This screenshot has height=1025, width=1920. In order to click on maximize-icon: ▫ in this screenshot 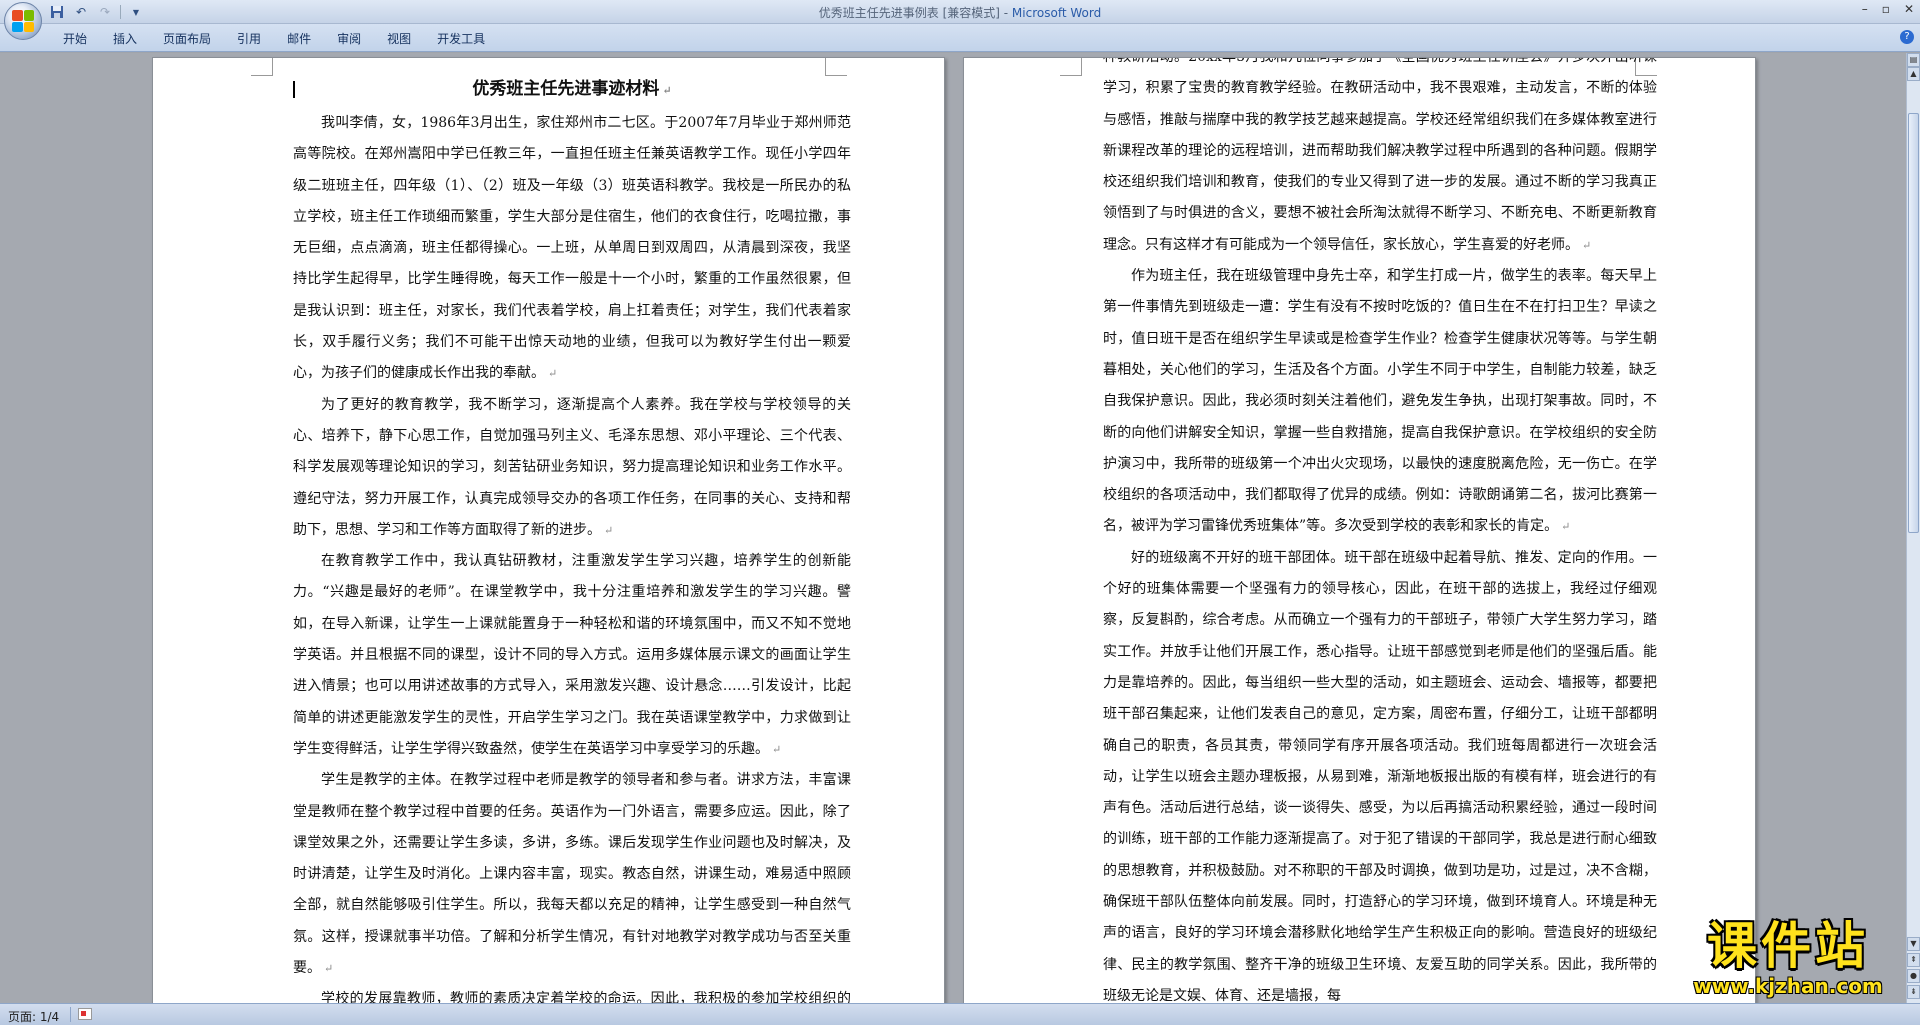, I will do `click(1886, 9)`.